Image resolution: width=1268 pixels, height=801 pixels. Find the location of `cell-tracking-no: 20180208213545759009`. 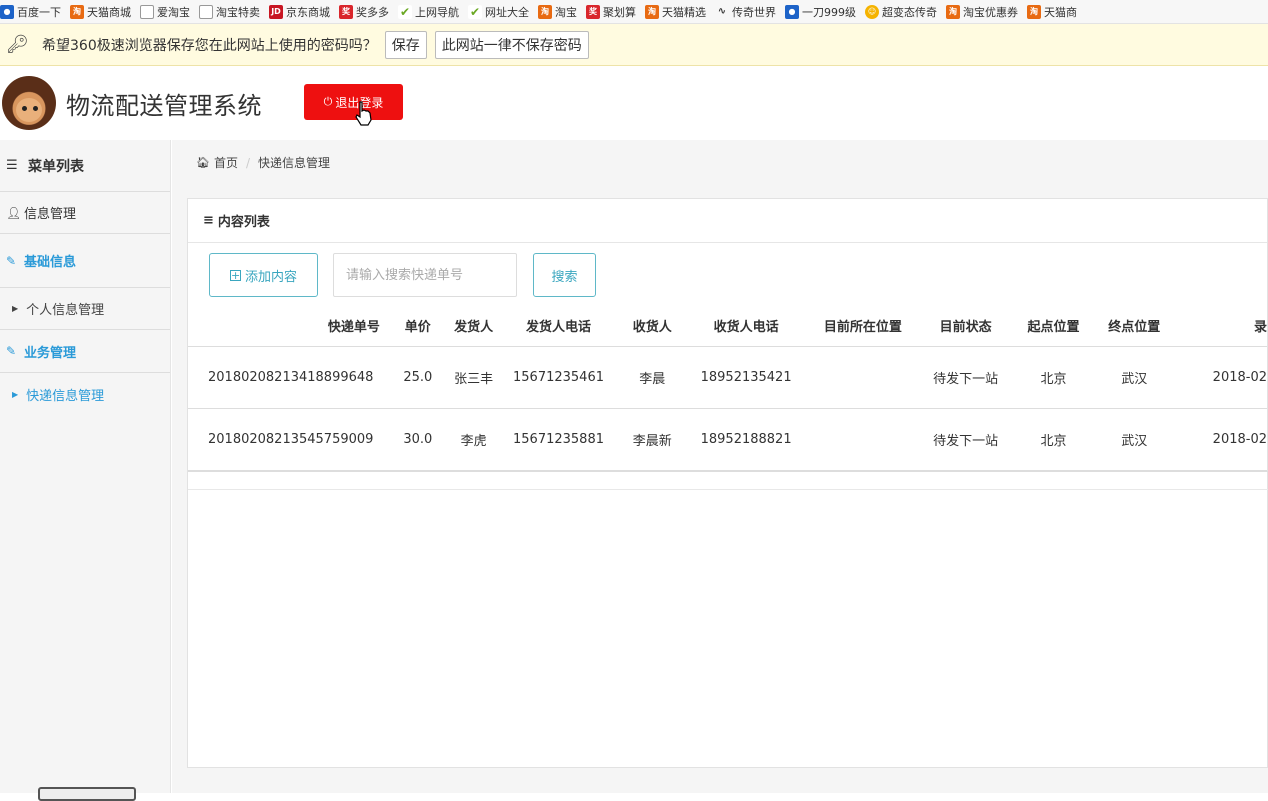

cell-tracking-no: 20180208213545759009 is located at coordinates (289, 439).